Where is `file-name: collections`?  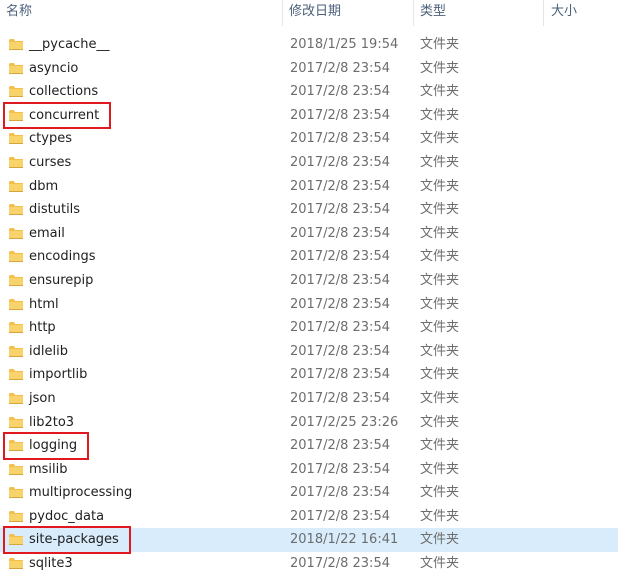
file-name: collections is located at coordinates (64, 92).